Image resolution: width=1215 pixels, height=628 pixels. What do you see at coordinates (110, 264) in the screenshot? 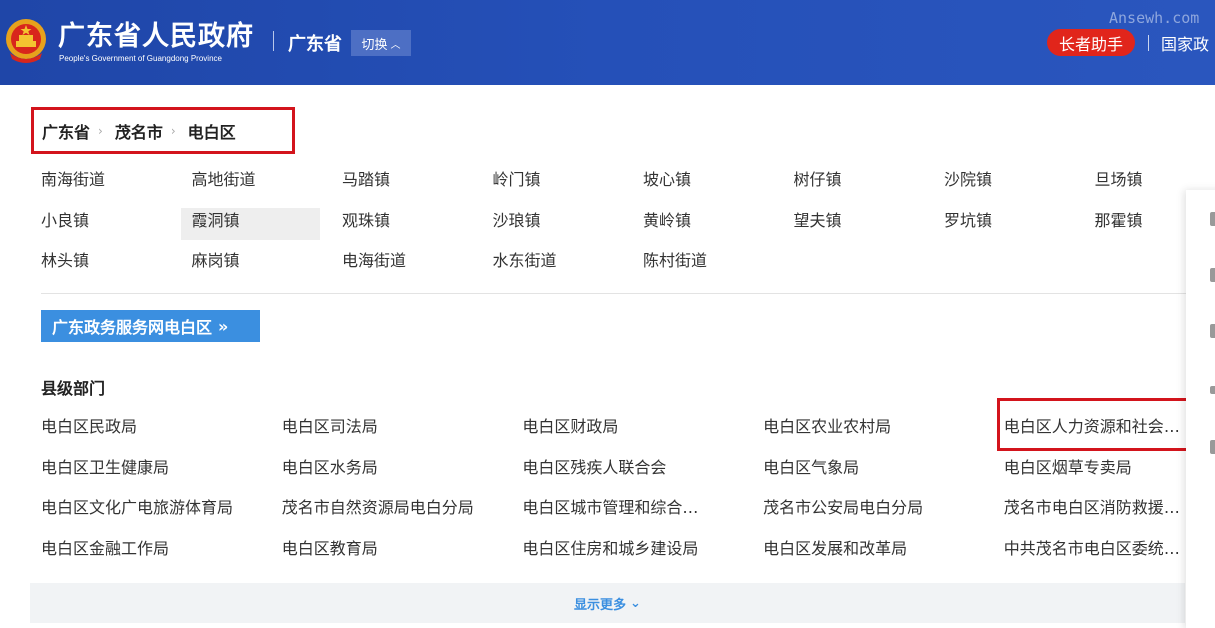
I see `town-link: 林头镇` at bounding box center [110, 264].